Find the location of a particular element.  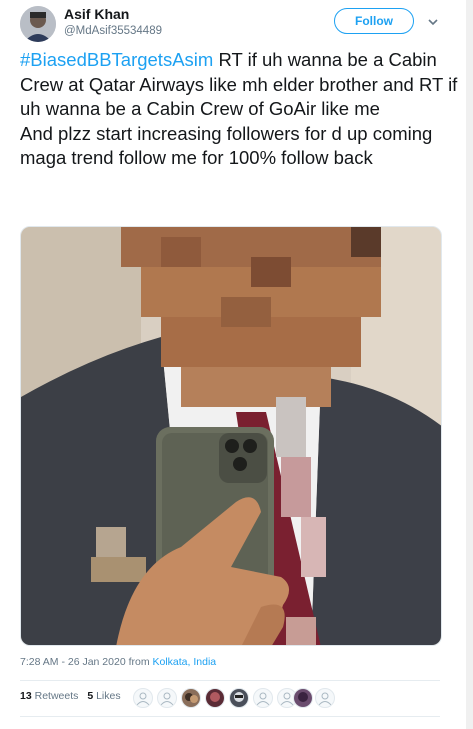

location-link: Kolkata, India is located at coordinates (185, 662).